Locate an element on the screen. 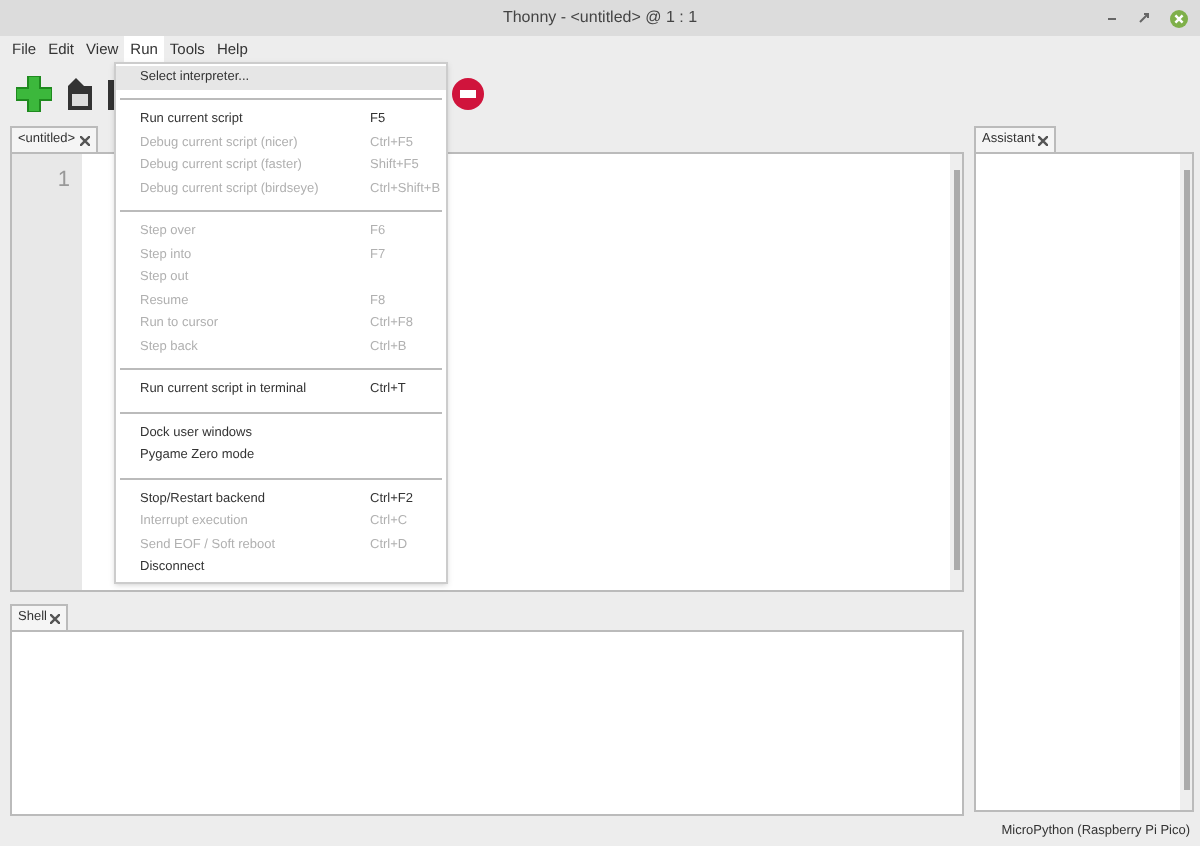 This screenshot has width=1200, height=846. line-number: 1 is located at coordinates (63, 181).